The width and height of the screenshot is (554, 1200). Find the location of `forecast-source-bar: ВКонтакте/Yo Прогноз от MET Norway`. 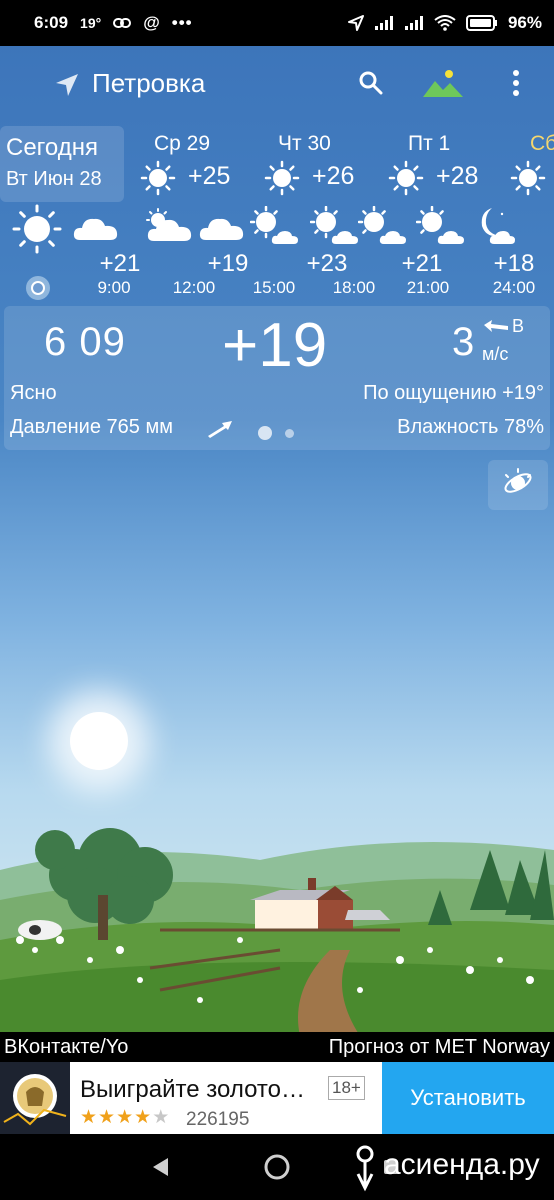

forecast-source-bar: ВКонтакте/Yo Прогноз от MET Norway is located at coordinates (277, 1047).